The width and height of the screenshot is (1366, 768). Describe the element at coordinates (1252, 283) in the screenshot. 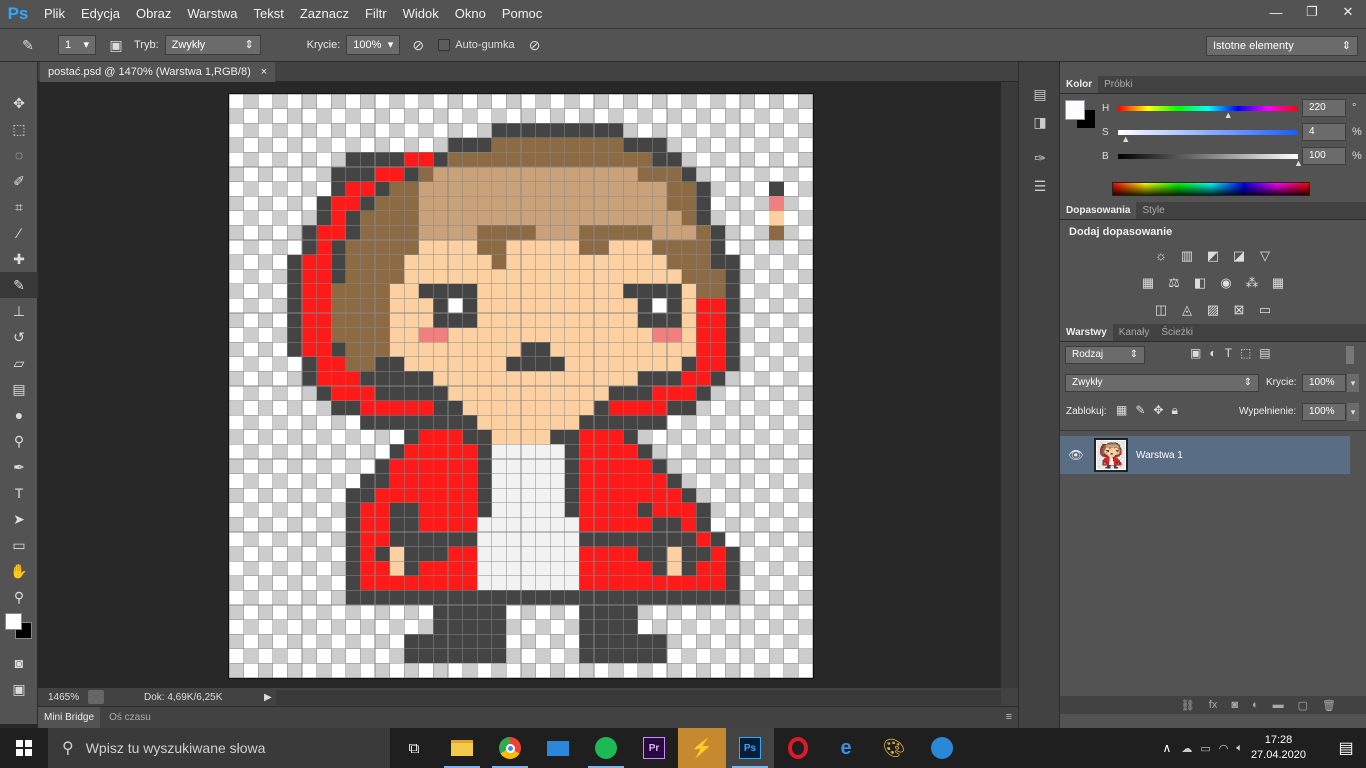

I see `channel-mixer-icon: ⁂` at that location.